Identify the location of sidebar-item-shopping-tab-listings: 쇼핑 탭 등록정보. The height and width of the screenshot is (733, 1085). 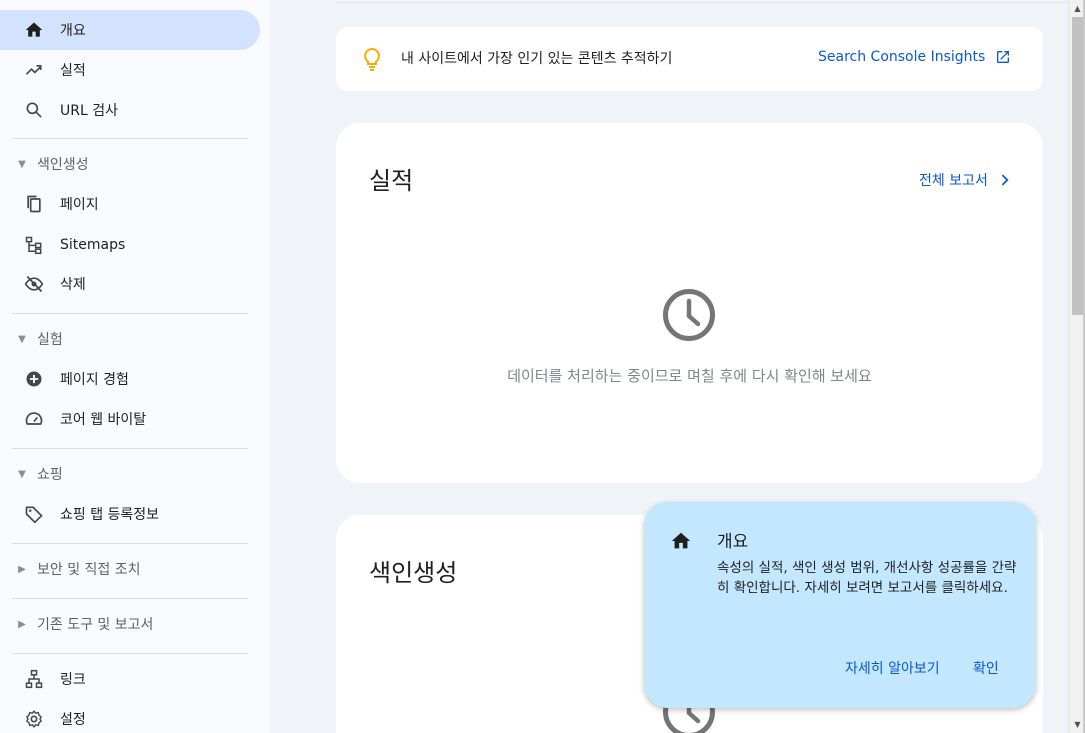
(130, 514).